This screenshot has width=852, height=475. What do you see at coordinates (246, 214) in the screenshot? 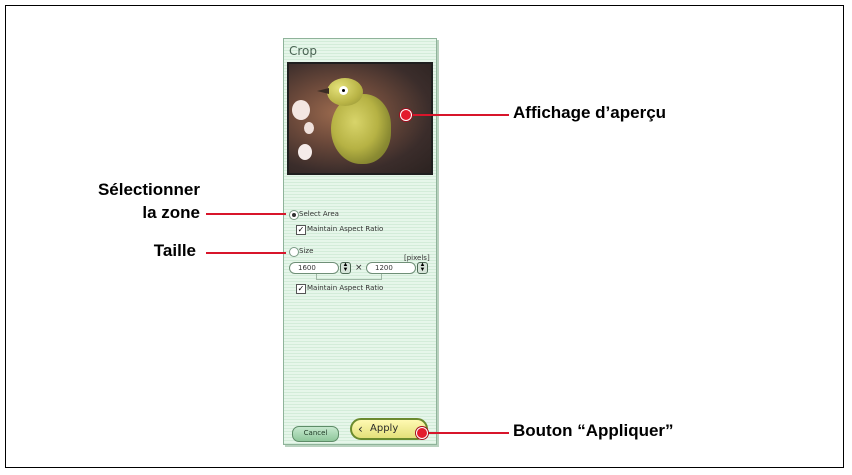
I see `callout-line-select-area` at bounding box center [246, 214].